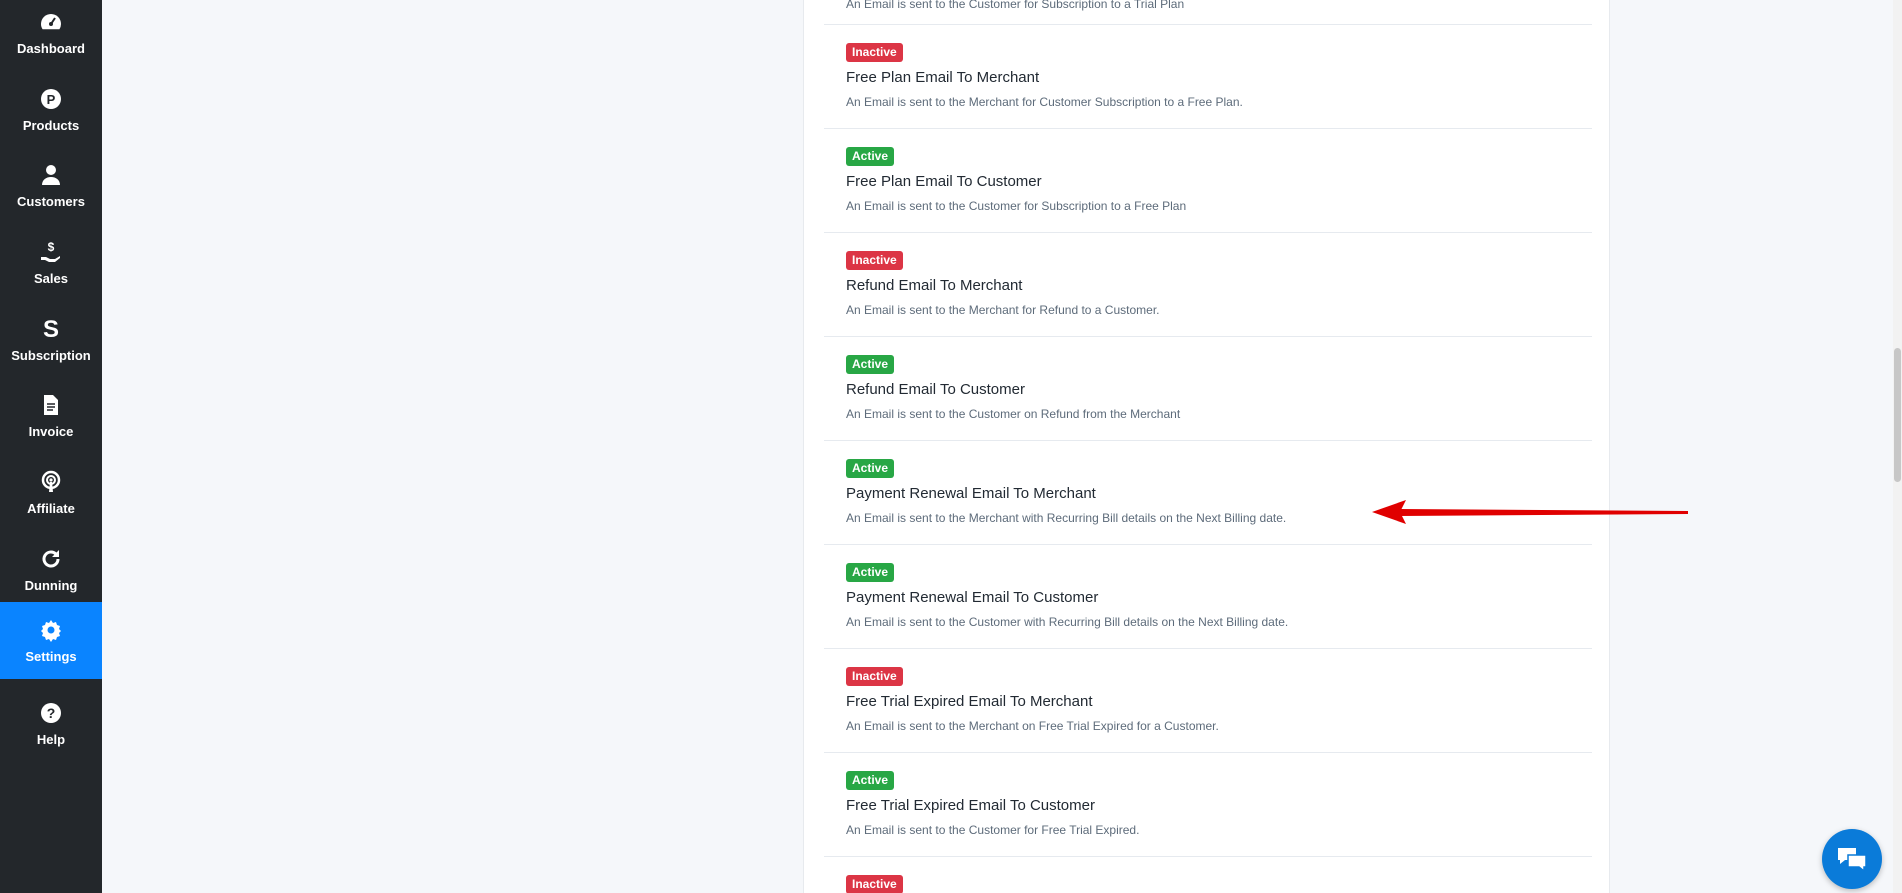 The image size is (1902, 893). I want to click on gauge-icon, so click(51, 22).